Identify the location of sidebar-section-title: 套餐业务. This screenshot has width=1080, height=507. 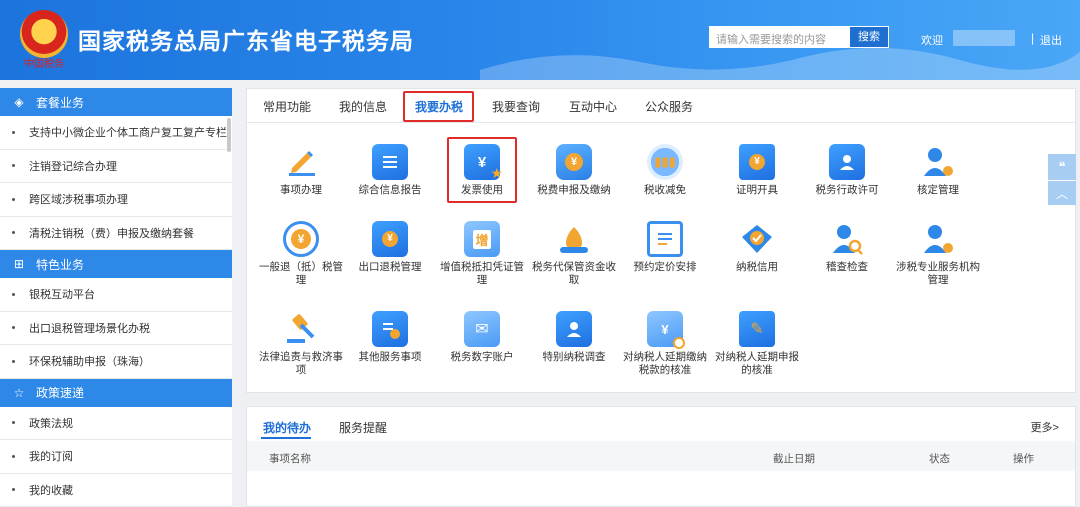
(60, 102).